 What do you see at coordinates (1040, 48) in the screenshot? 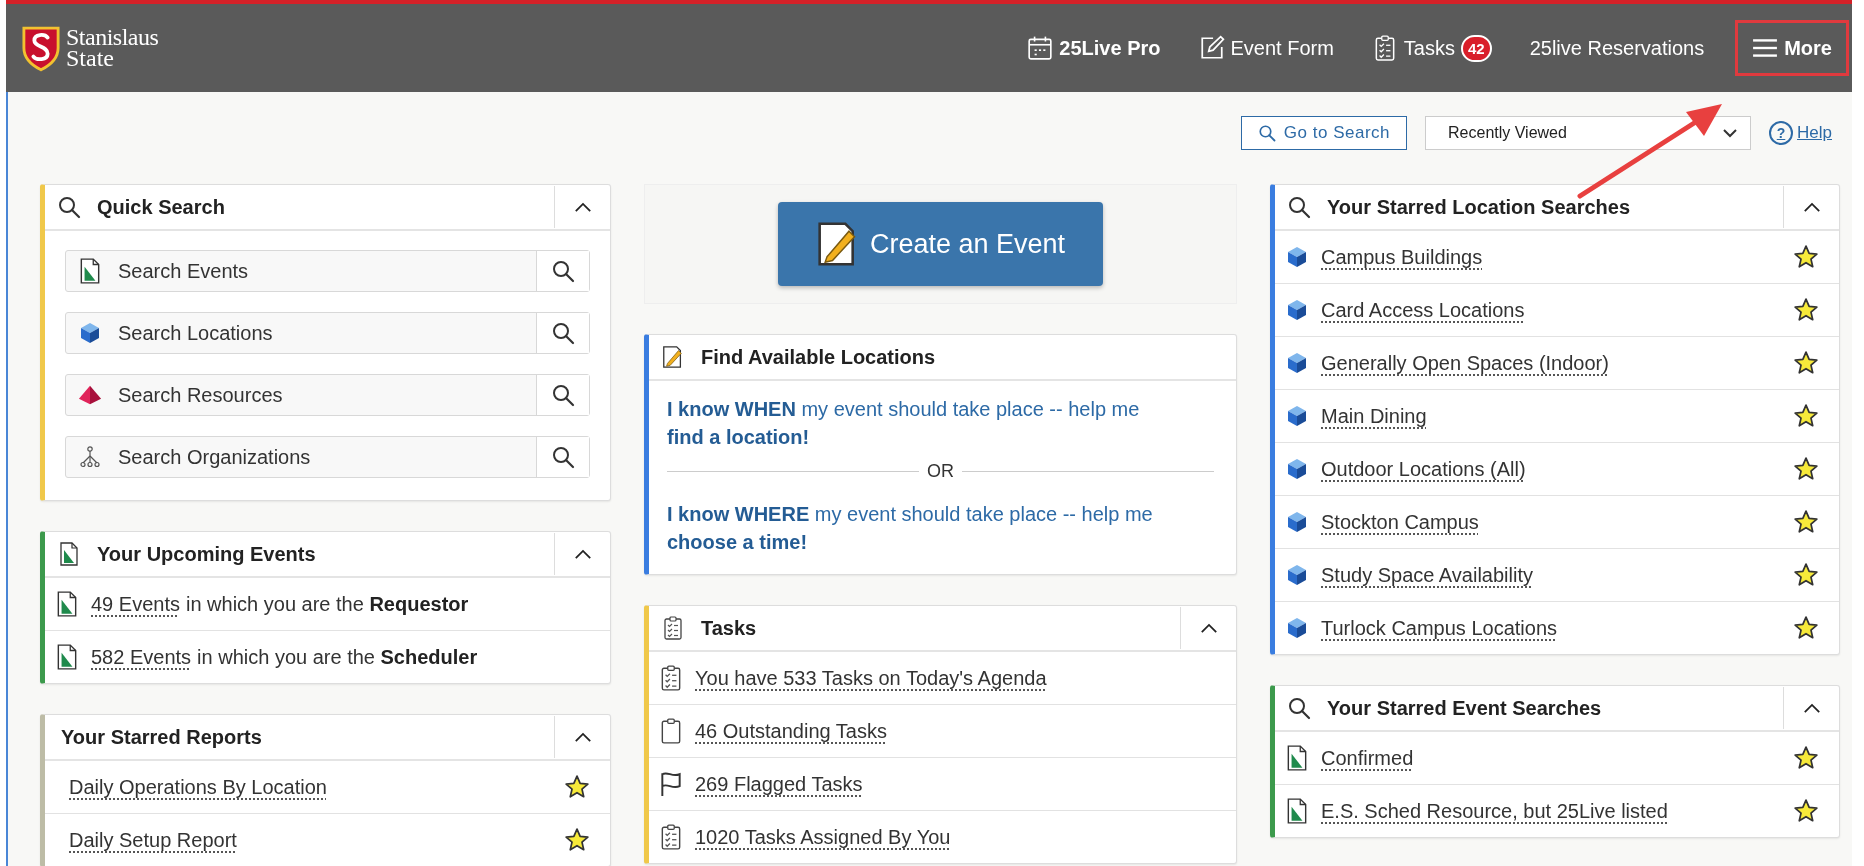
I see `calendar-icon` at bounding box center [1040, 48].